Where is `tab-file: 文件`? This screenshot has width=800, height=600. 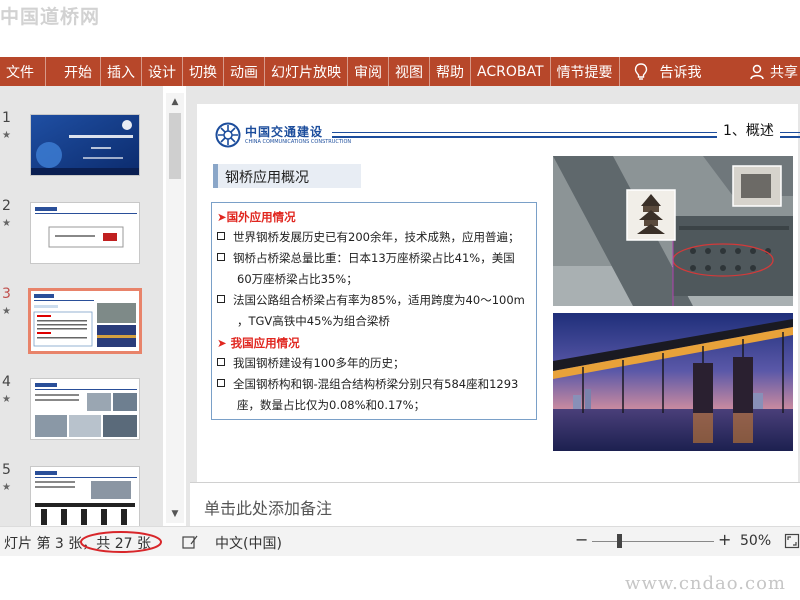
tab-file: 文件 is located at coordinates (23, 71).